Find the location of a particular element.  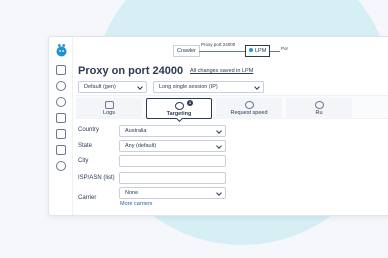

tab-targeting: Targeting 1 is located at coordinates (179, 110).